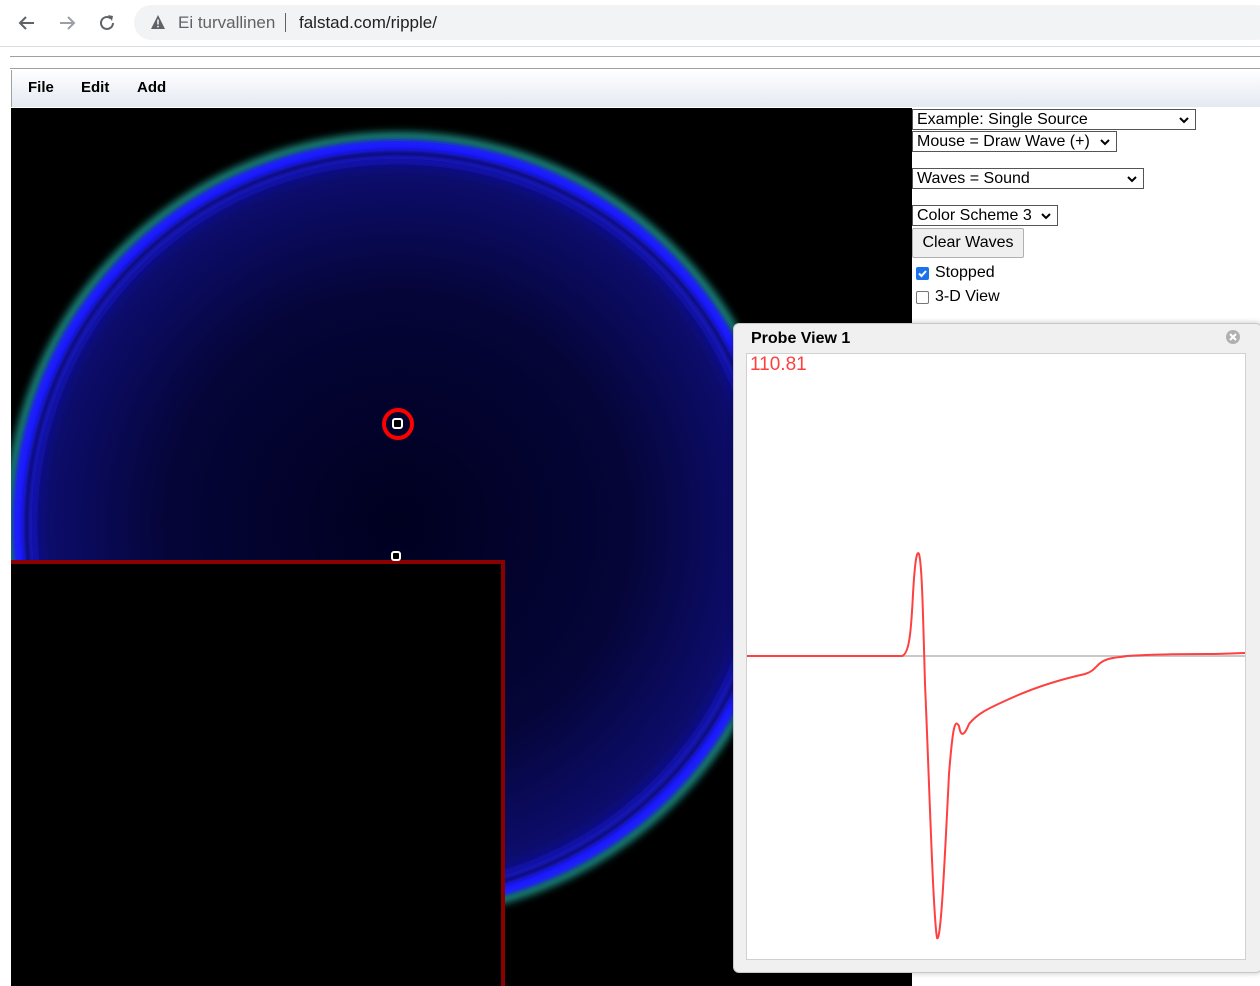 This screenshot has width=1260, height=986. Describe the element at coordinates (965, 272) in the screenshot. I see `stopped-label: Stopped` at that location.